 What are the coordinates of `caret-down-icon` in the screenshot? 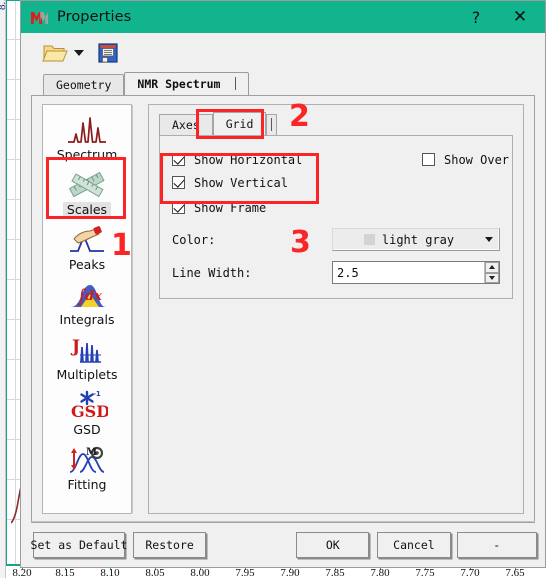 It's located at (492, 277).